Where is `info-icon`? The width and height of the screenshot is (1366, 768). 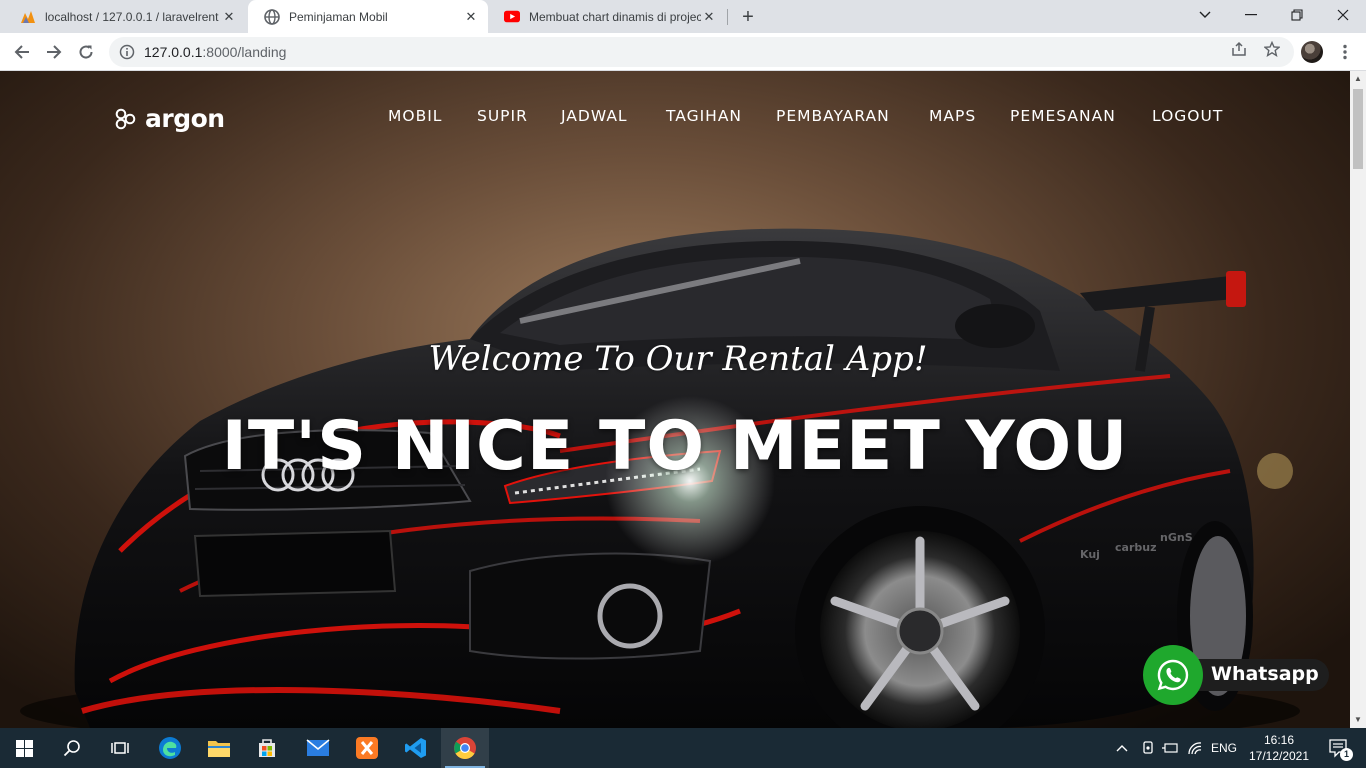
info-icon is located at coordinates (127, 52).